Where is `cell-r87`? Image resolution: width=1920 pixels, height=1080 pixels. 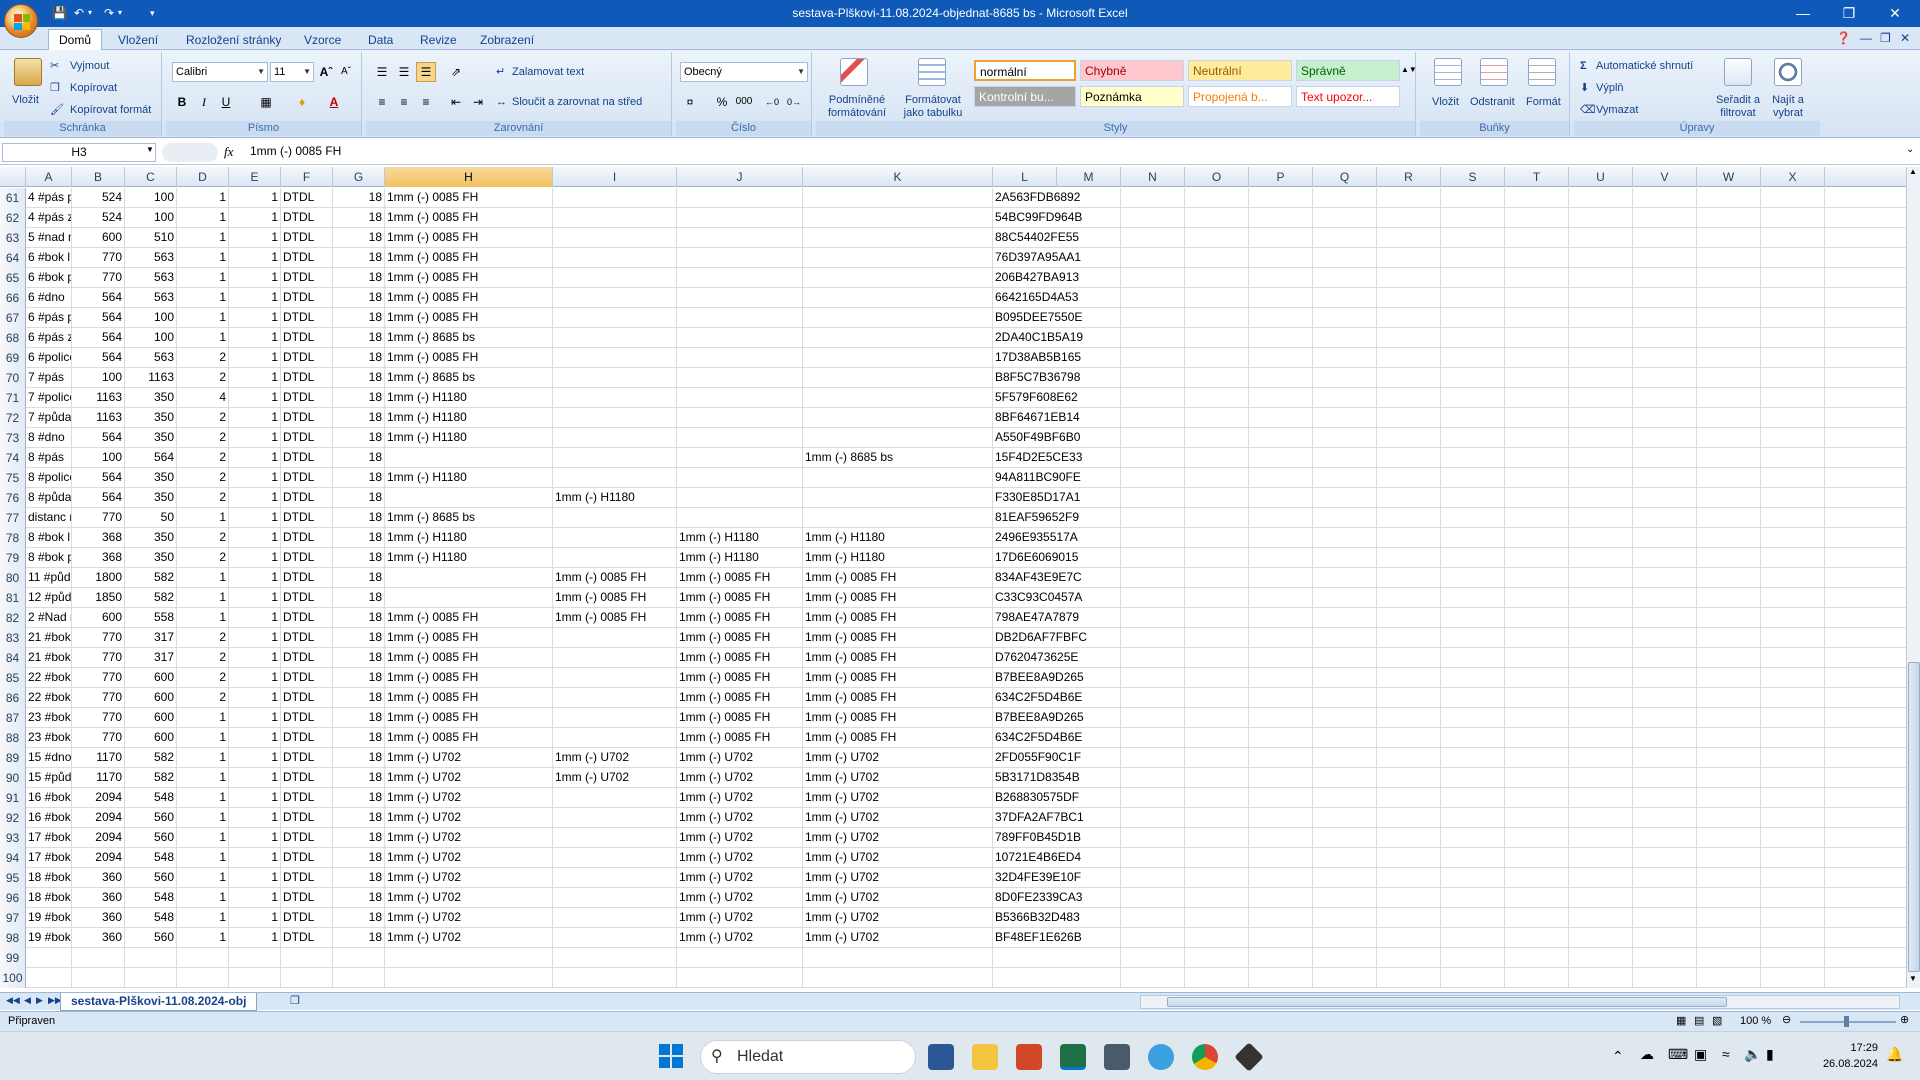 cell-r87 is located at coordinates (1409, 717).